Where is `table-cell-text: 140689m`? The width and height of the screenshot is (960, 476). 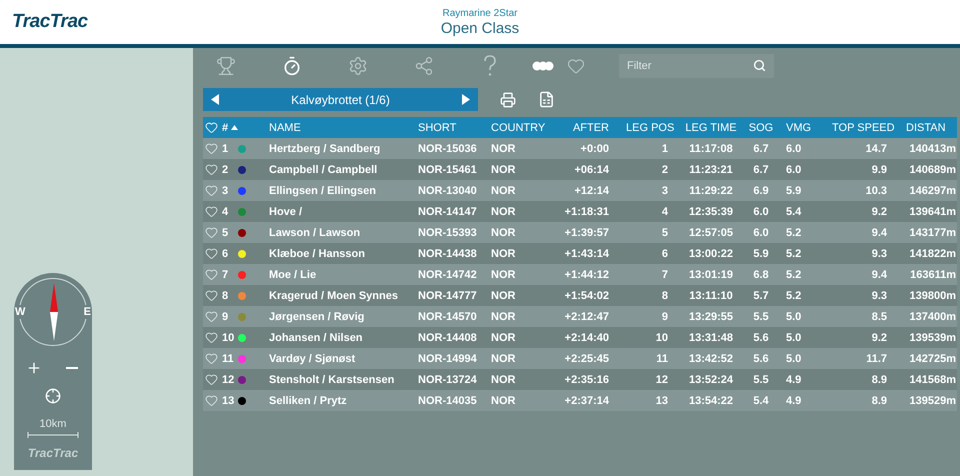
table-cell-text: 140689m is located at coordinates (932, 170).